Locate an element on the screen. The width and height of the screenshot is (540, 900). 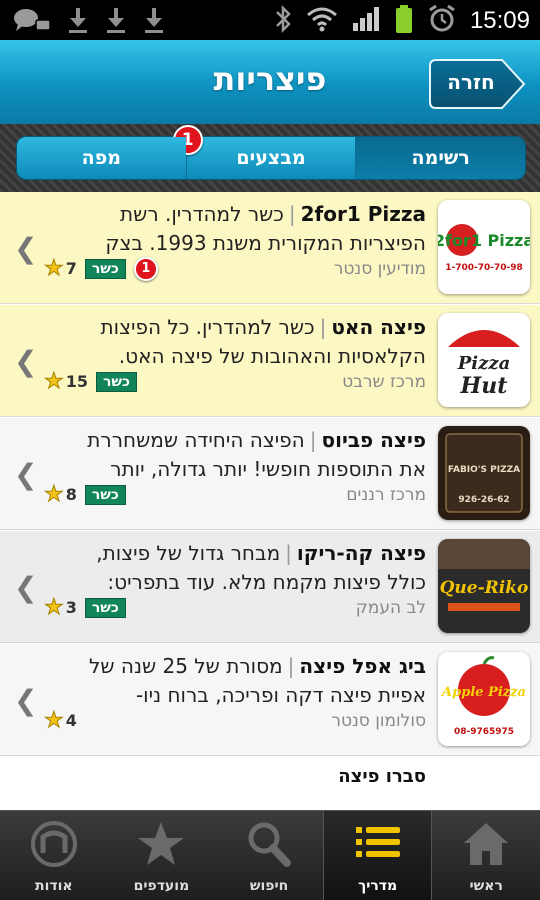
item-name: פיצה האט is located at coordinates (378, 327).